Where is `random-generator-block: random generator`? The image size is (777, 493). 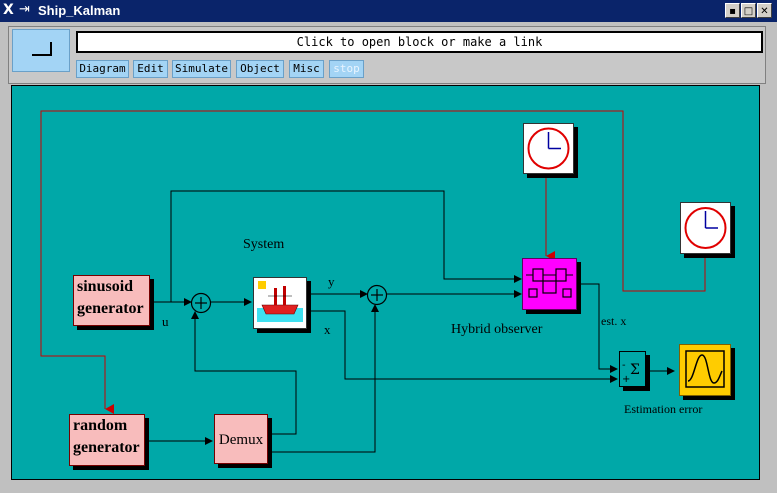 random-generator-block: random generator is located at coordinates (107, 440).